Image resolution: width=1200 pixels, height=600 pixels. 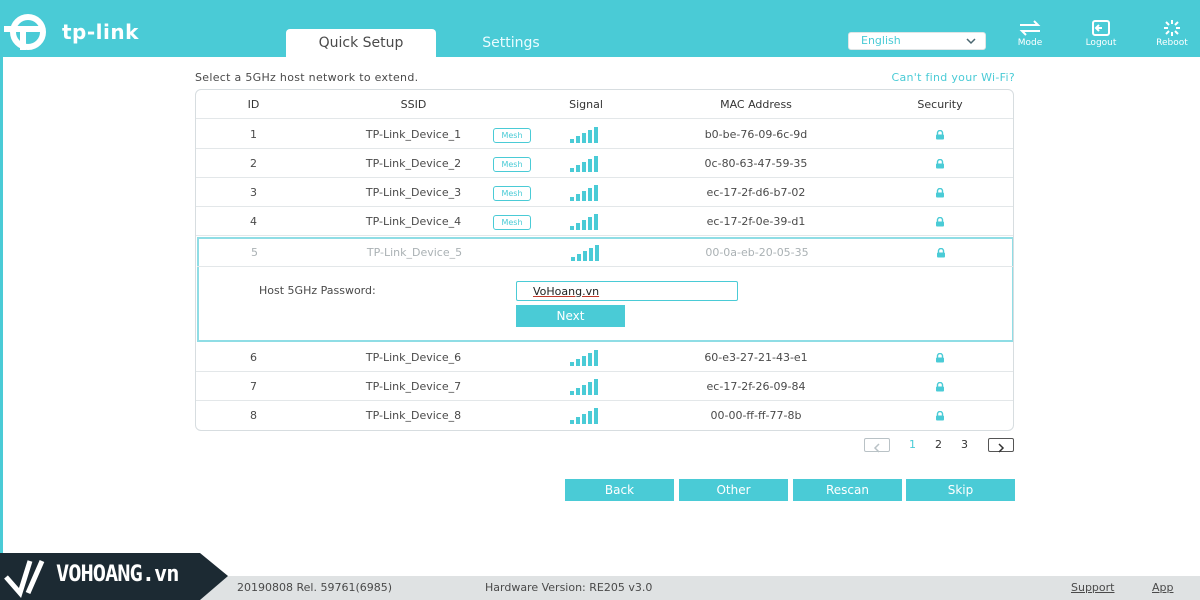 I want to click on row-mac: 00-00-ff-ff-77-8b, so click(x=756, y=415).